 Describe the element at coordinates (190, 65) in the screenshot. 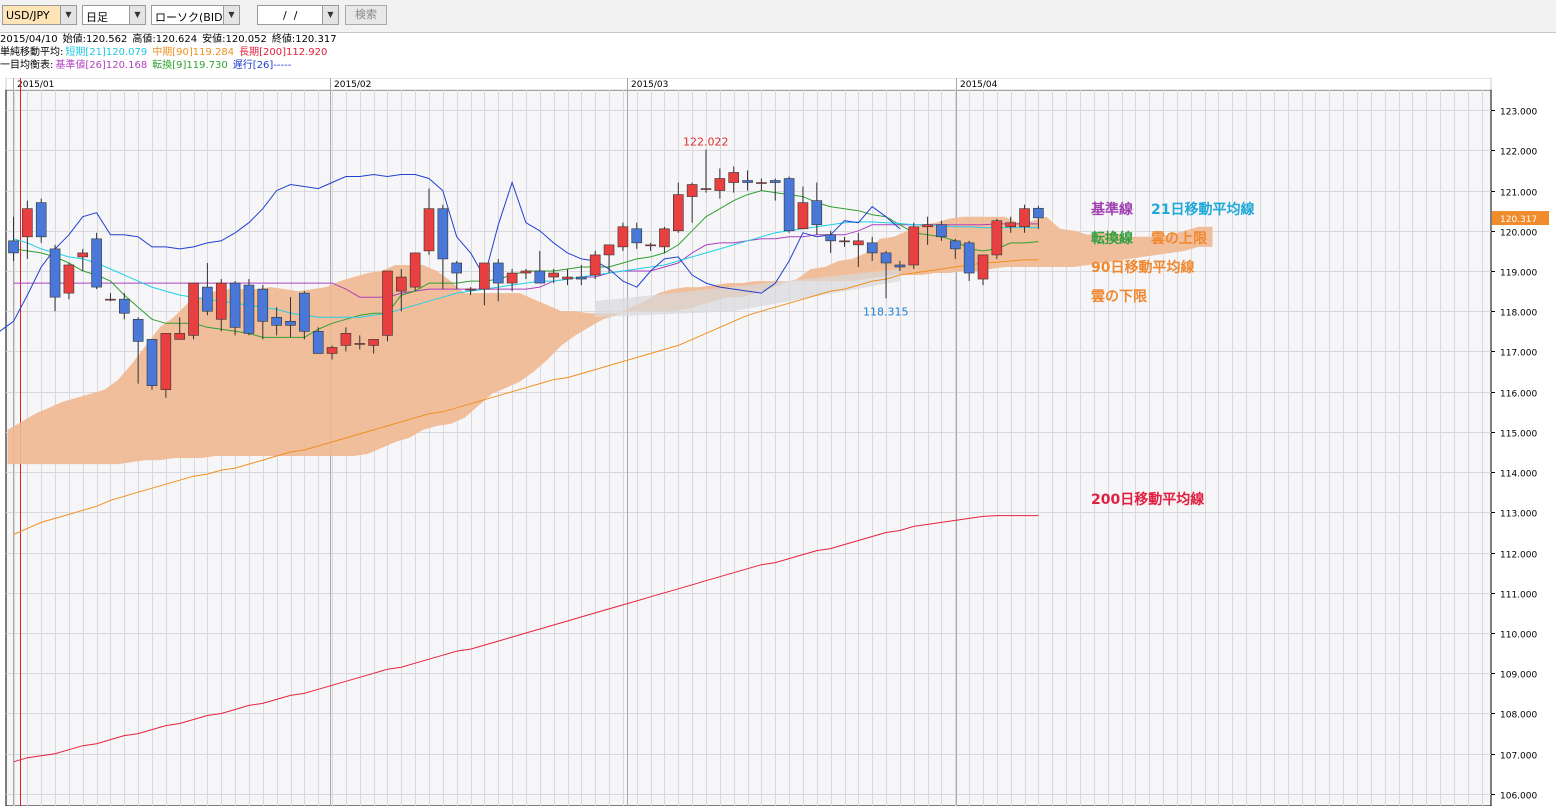

I see `info-tenkan: 転換[9]119.730` at that location.